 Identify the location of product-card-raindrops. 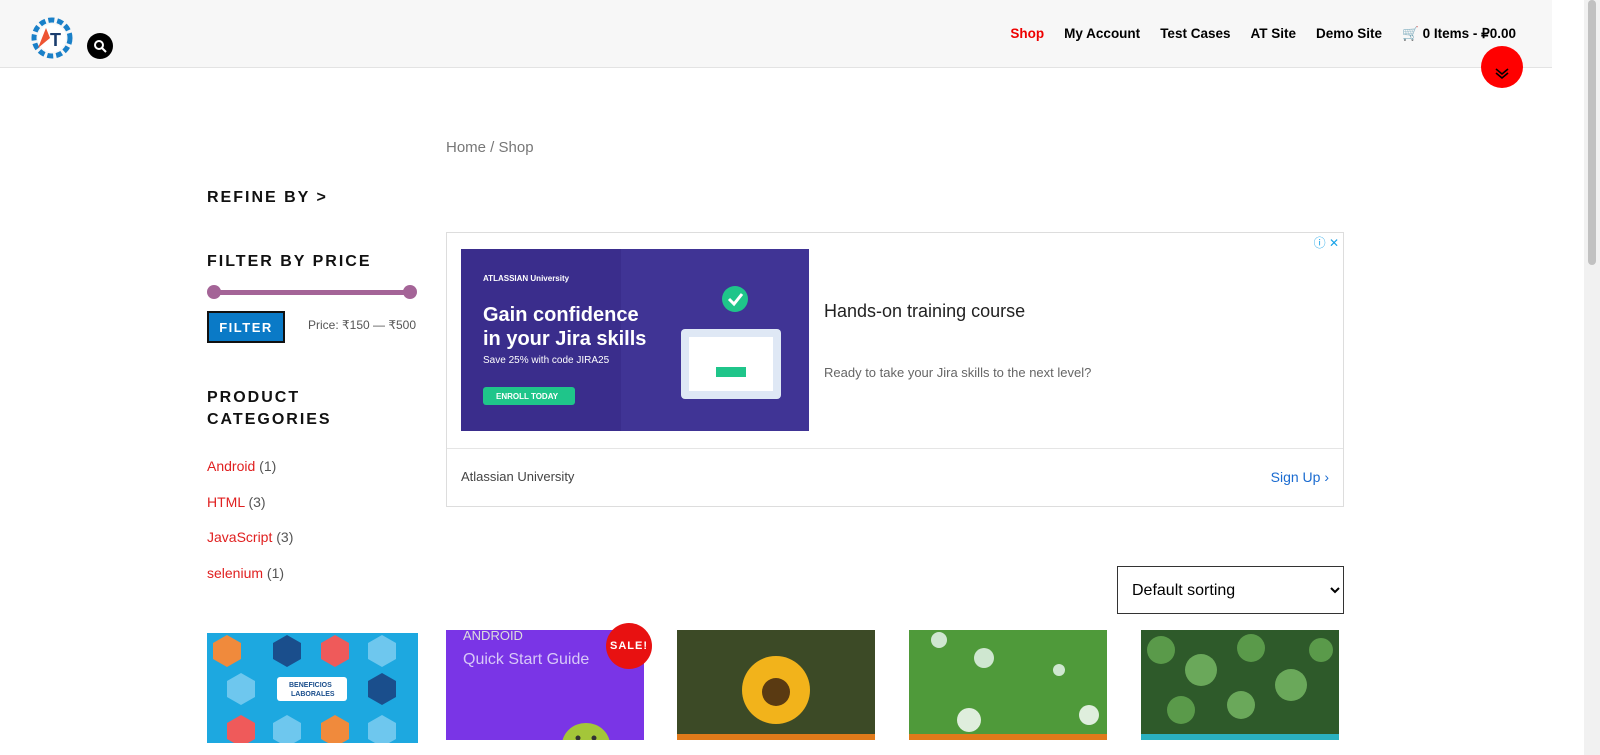
(1008, 685).